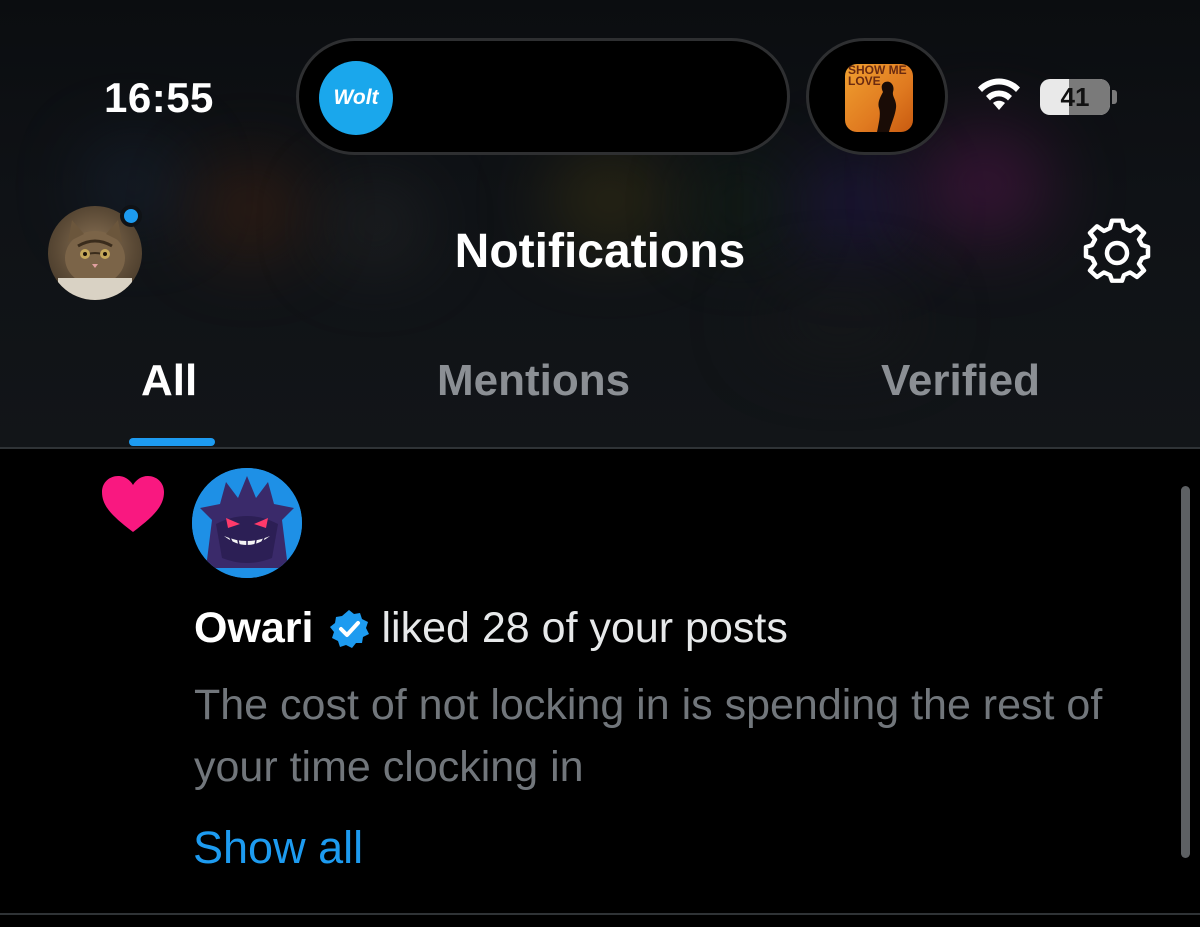 The height and width of the screenshot is (927, 1200). I want to click on notification-user-name: Owari, so click(254, 628).